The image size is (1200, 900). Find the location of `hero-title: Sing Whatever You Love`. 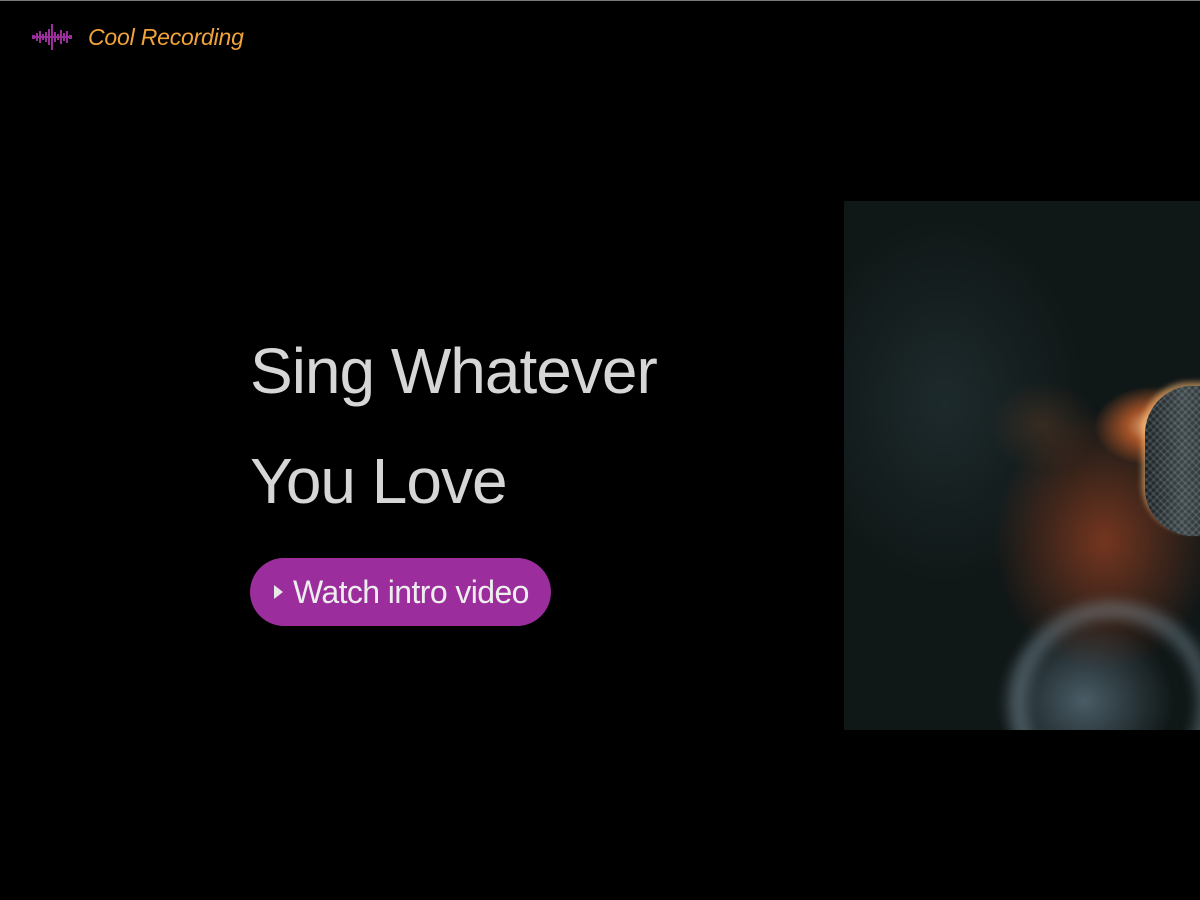

hero-title: Sing Whatever You Love is located at coordinates (530, 426).